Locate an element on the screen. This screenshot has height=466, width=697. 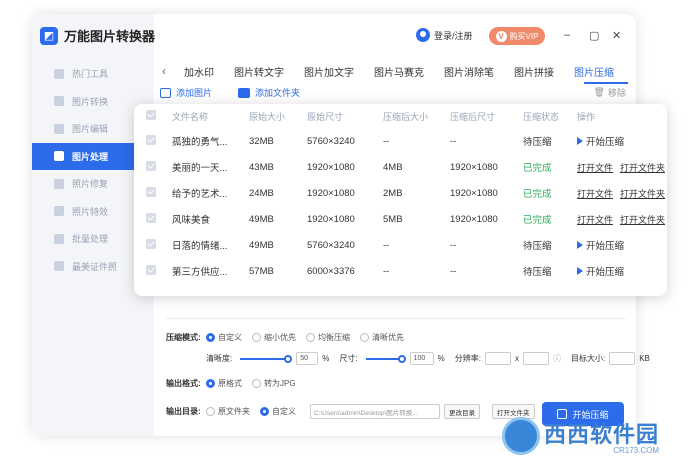
radio-option: 缩小优先 is located at coordinates (274, 337).